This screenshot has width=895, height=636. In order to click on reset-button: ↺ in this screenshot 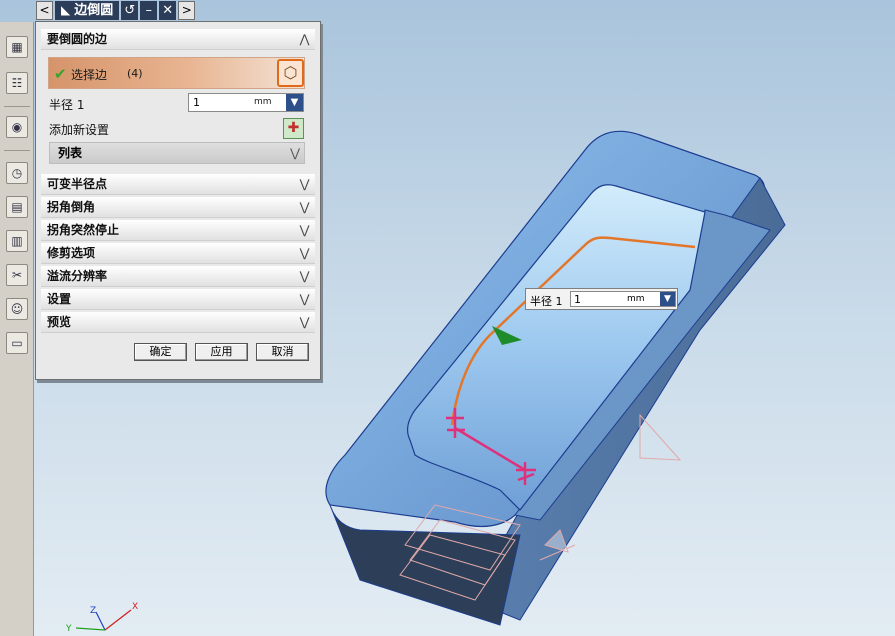, I will do `click(130, 10)`.